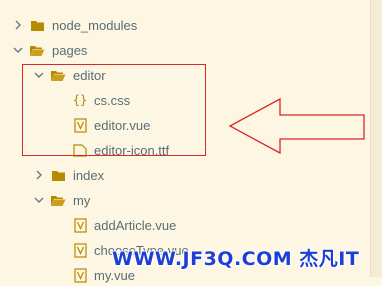 Image resolution: width=382 pixels, height=286 pixels. I want to click on editor-pane-edge, so click(376, 138).